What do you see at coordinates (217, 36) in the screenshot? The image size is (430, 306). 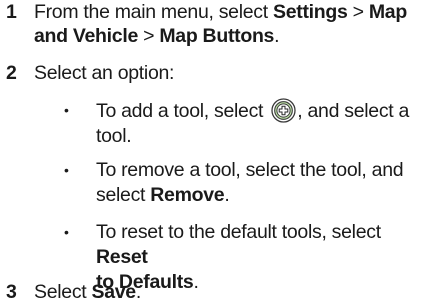 I see `map-buttons-label: Map Buttons` at bounding box center [217, 36].